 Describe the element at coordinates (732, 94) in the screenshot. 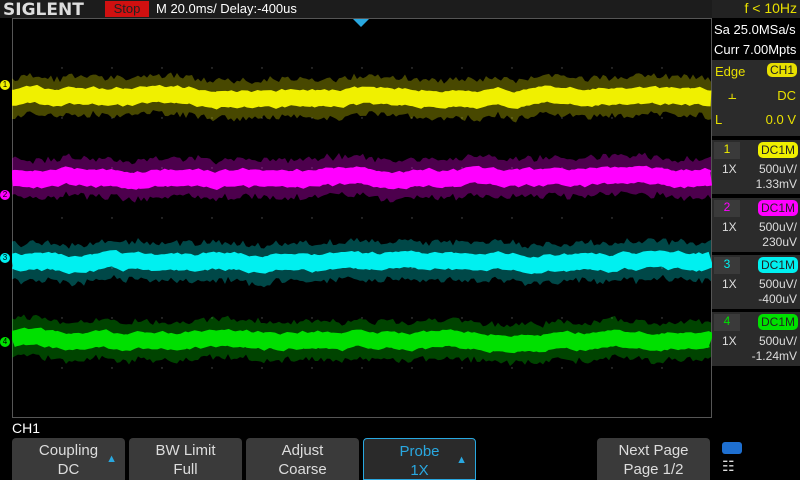

I see `rising-edge-icon: ⫠` at that location.